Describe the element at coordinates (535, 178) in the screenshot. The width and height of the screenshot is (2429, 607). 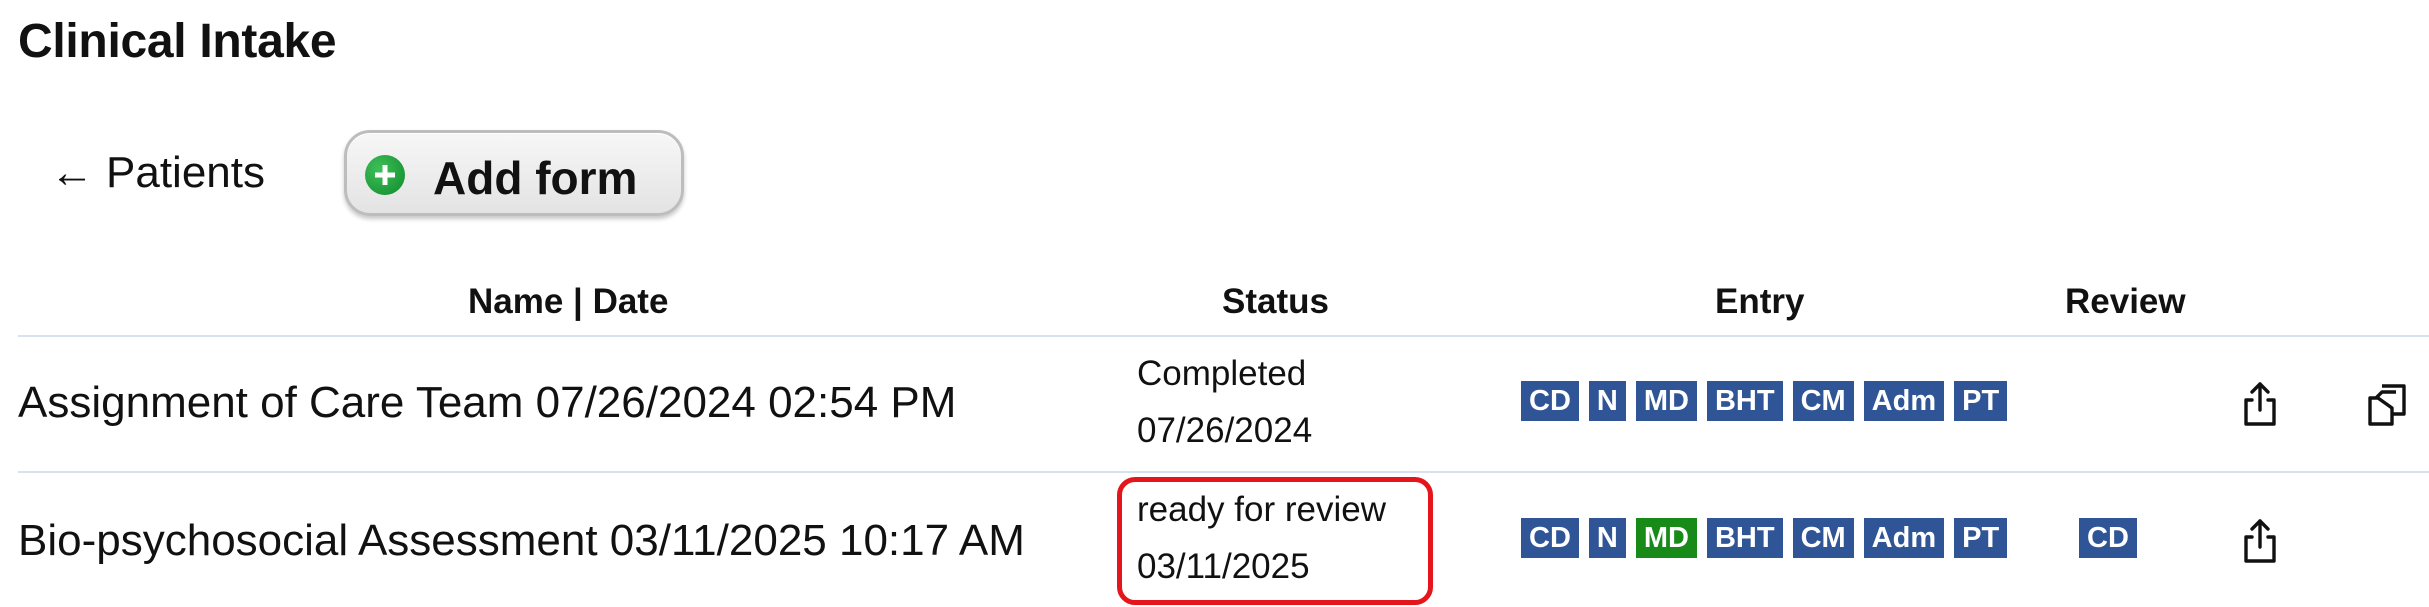
I see `add-form-label: Add form` at that location.